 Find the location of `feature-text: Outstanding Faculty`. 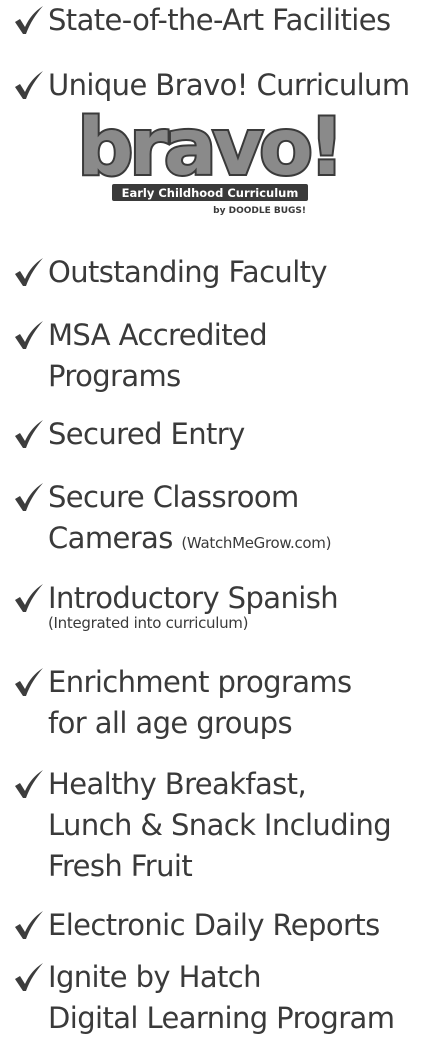

feature-text: Outstanding Faculty is located at coordinates (188, 272).